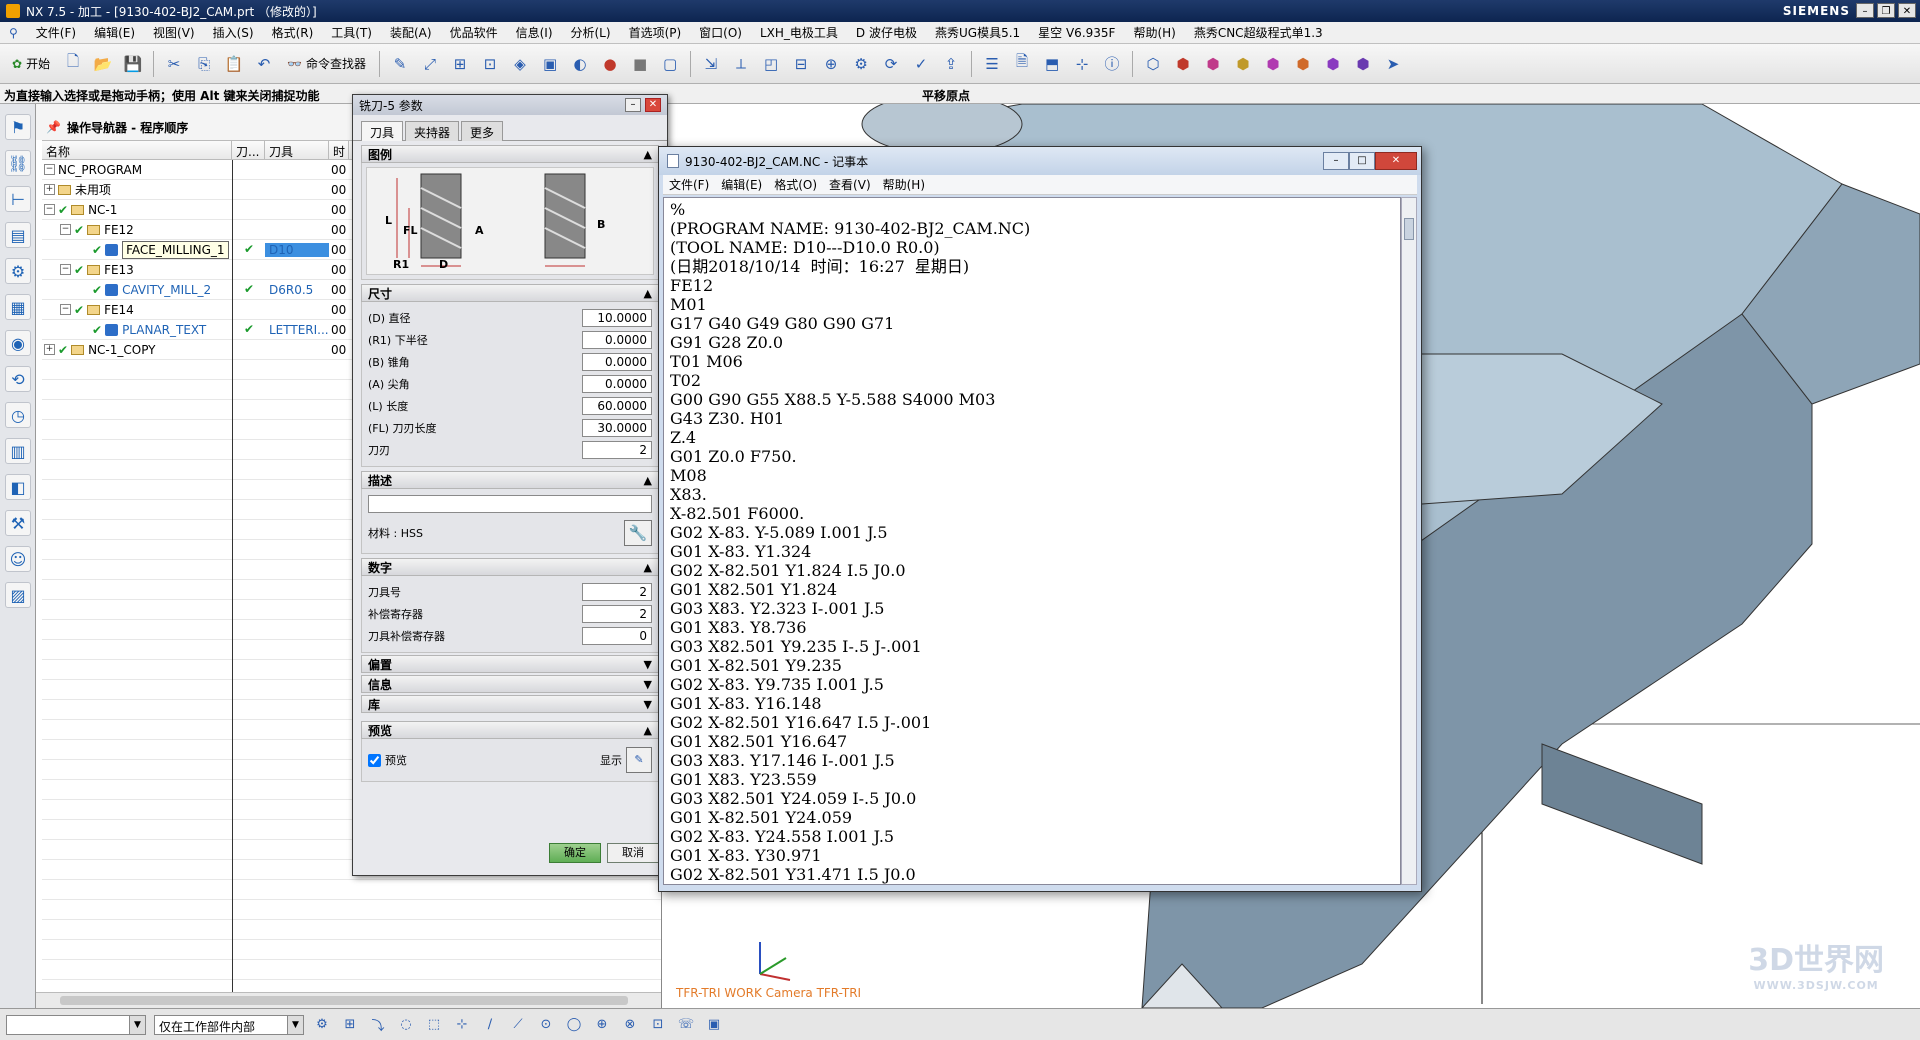  What do you see at coordinates (720, 32) in the screenshot?
I see `menu-item: 窗口(O)` at bounding box center [720, 32].